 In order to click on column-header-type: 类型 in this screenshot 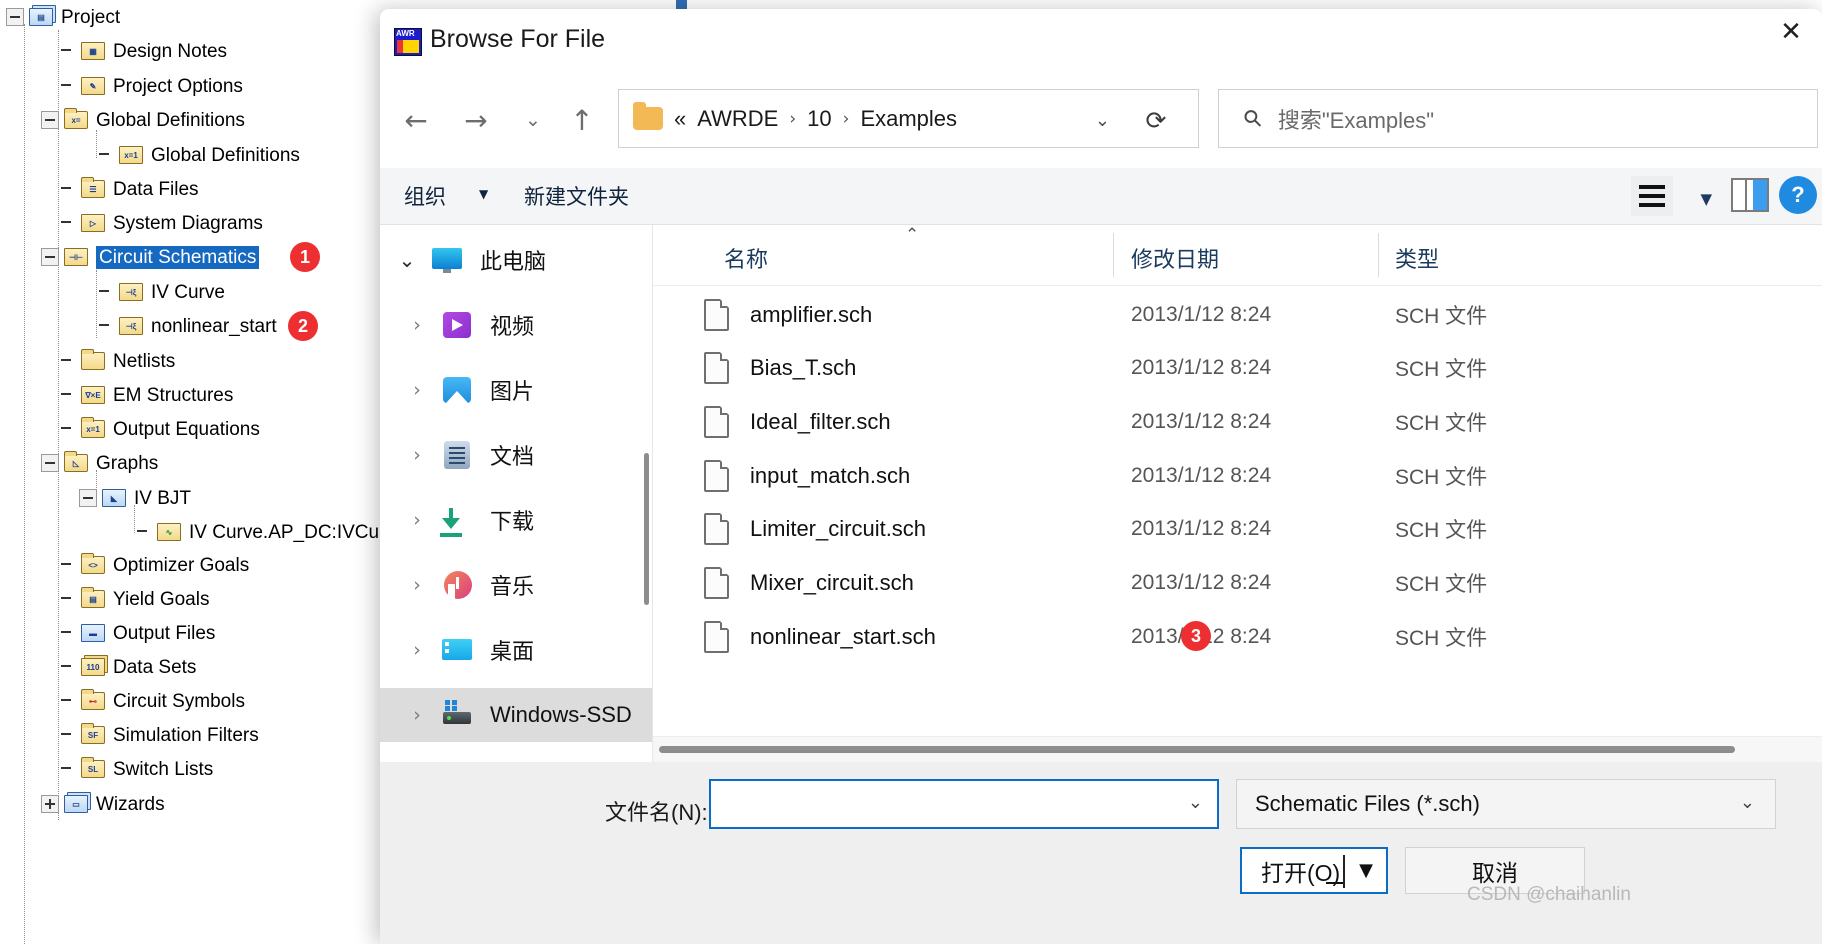, I will do `click(1417, 258)`.